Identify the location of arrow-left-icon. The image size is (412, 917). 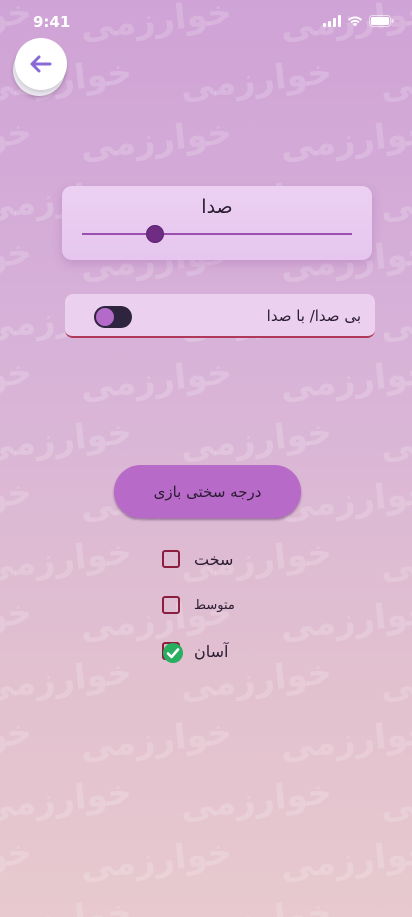
(41, 64).